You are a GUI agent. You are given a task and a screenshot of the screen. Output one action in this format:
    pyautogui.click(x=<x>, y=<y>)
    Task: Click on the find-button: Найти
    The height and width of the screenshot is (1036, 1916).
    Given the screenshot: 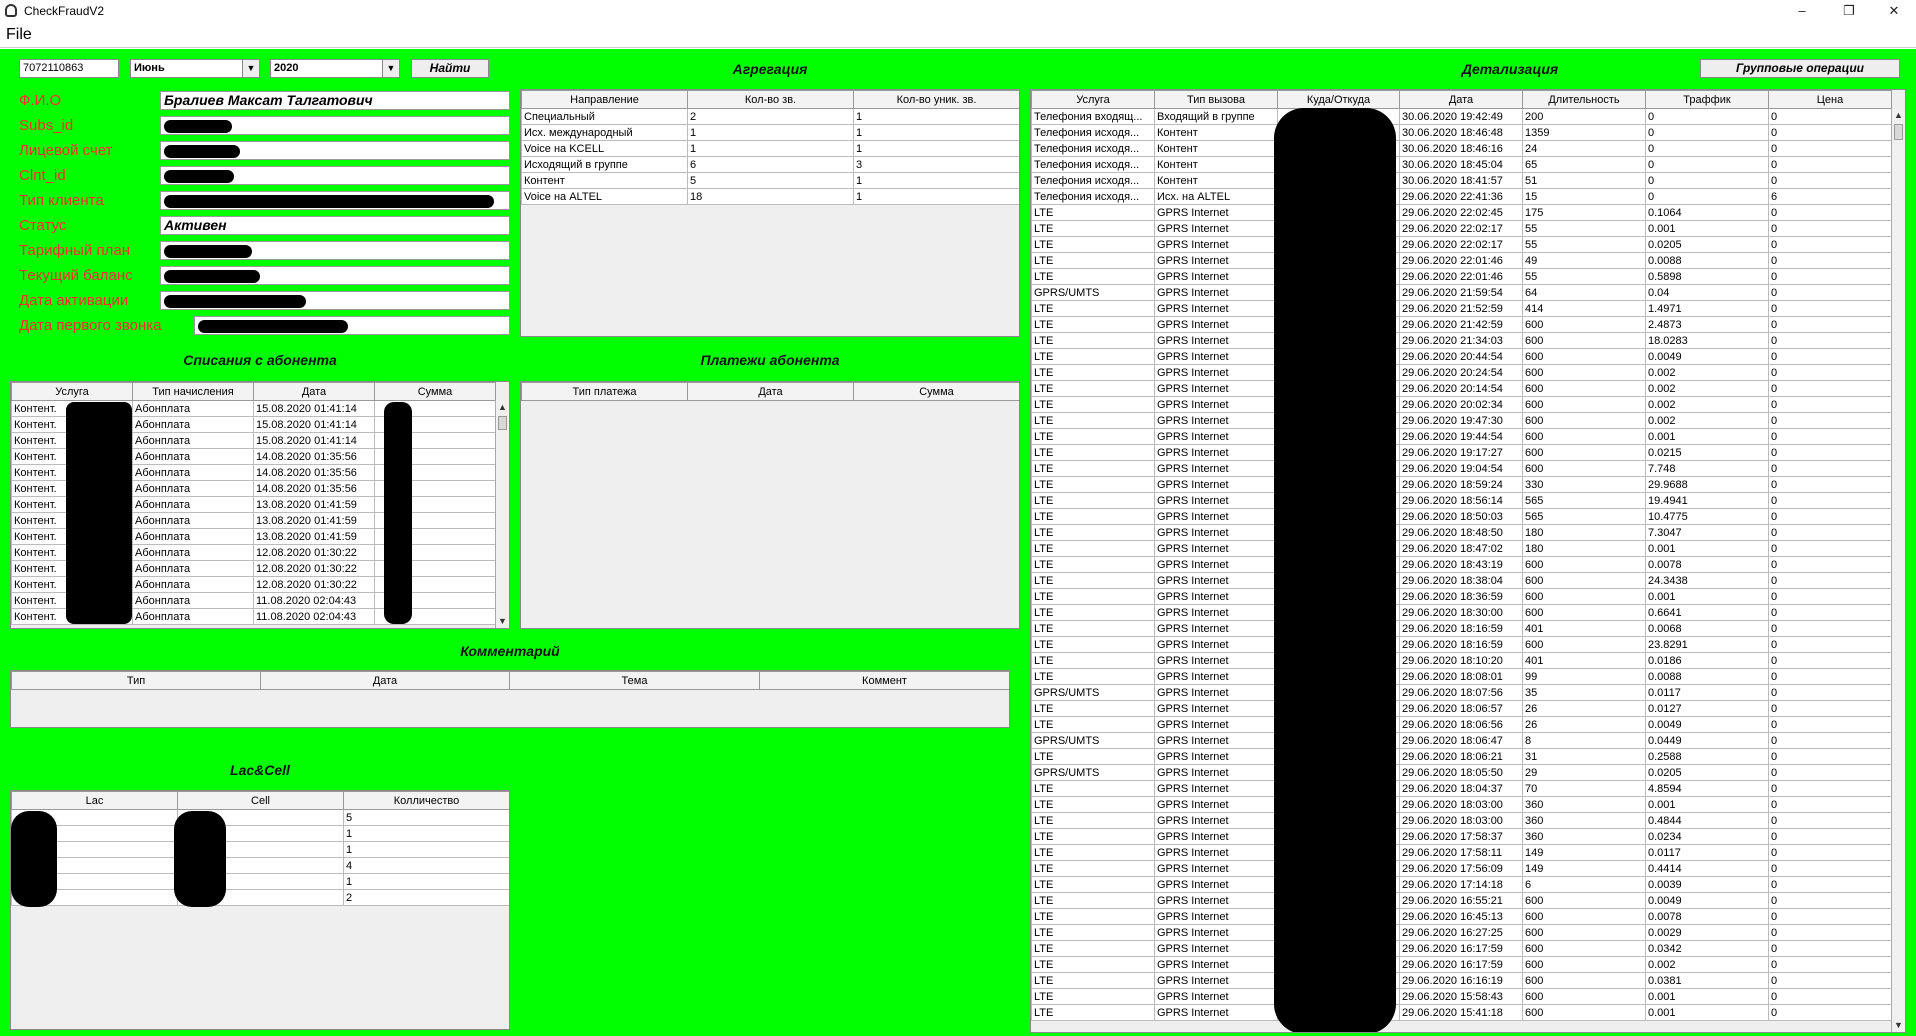 What is the action you would take?
    pyautogui.click(x=450, y=68)
    